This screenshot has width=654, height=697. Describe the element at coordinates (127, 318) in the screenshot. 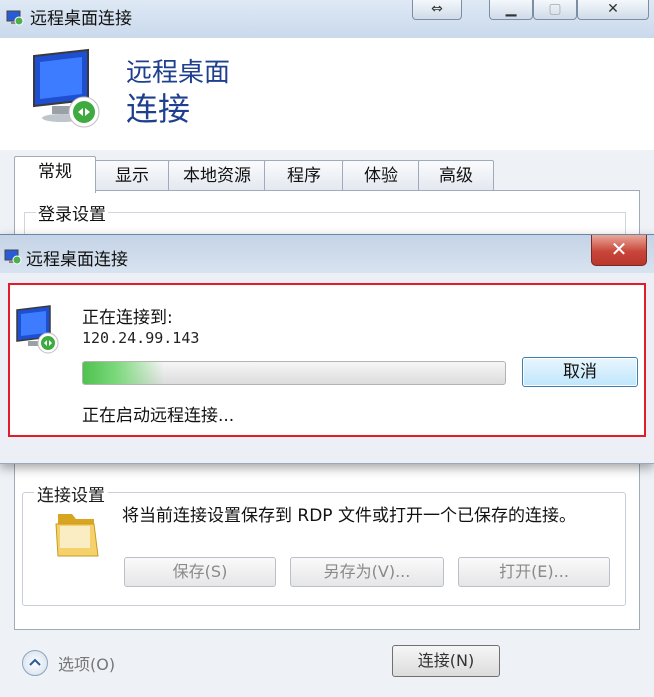

I see `connecting-to-label: 正在连接到:` at that location.